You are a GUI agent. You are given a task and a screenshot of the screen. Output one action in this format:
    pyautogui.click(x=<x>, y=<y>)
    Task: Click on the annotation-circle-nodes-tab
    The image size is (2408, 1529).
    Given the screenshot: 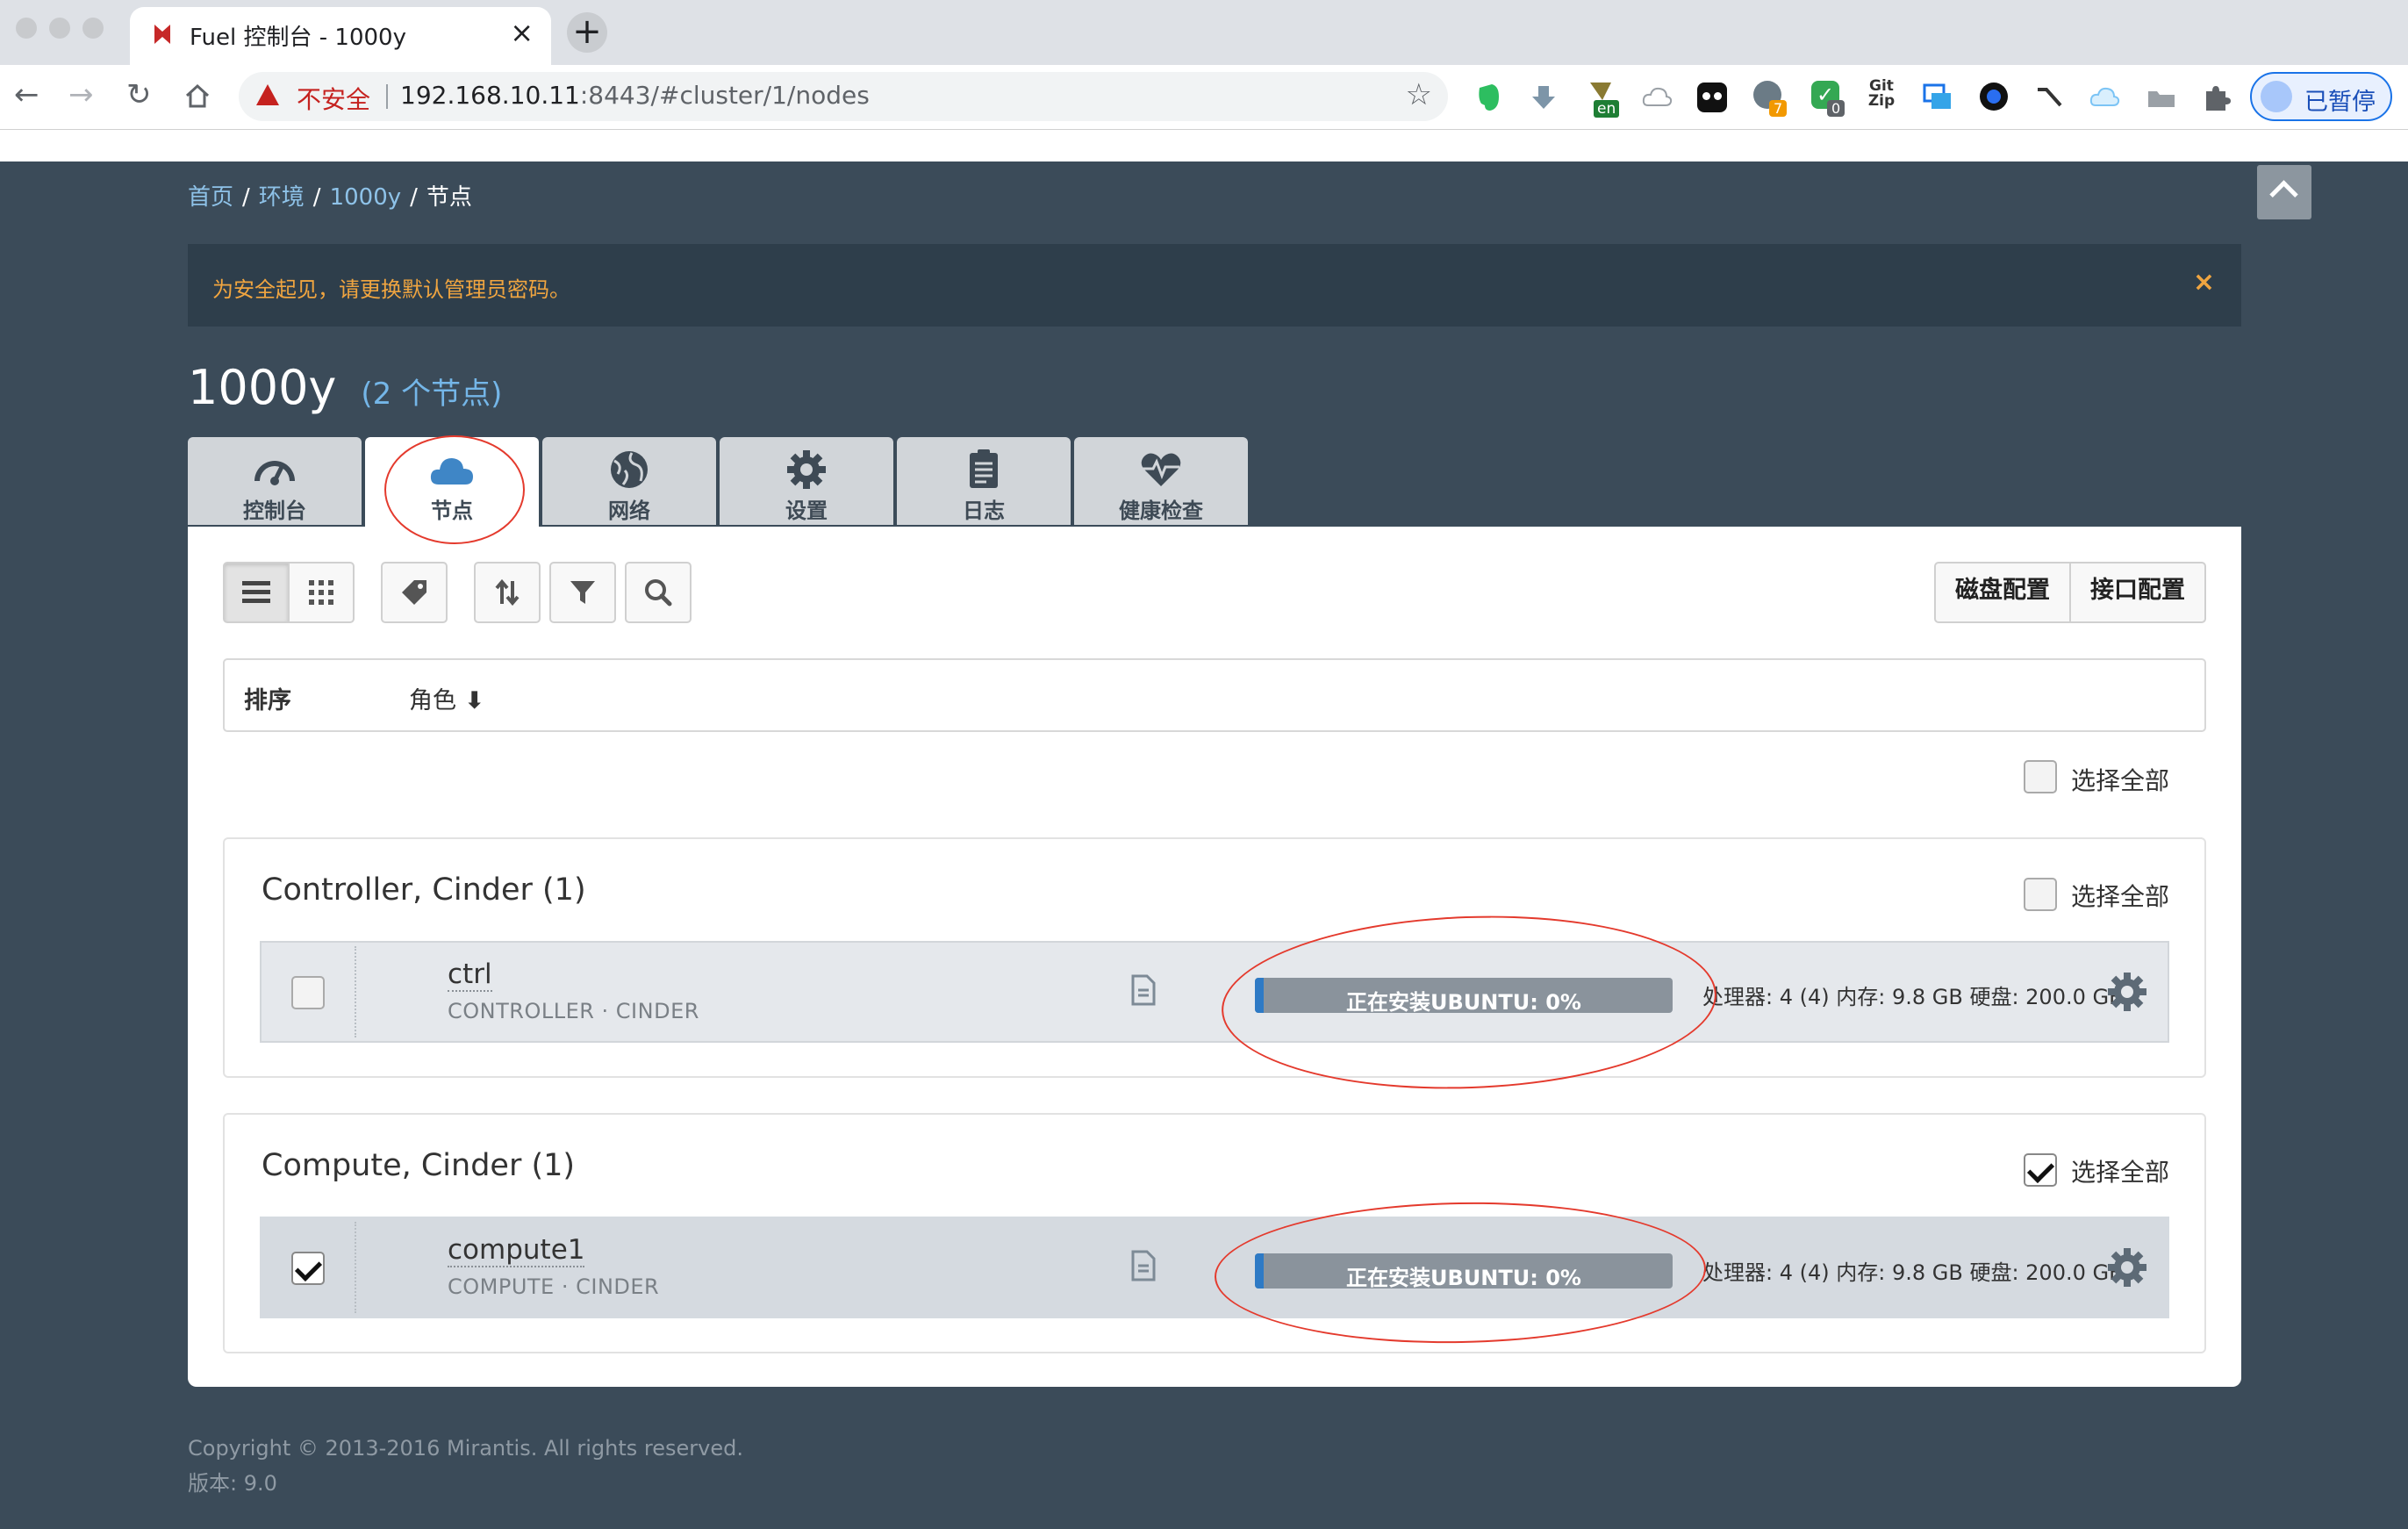 What is the action you would take?
    pyautogui.click(x=454, y=489)
    